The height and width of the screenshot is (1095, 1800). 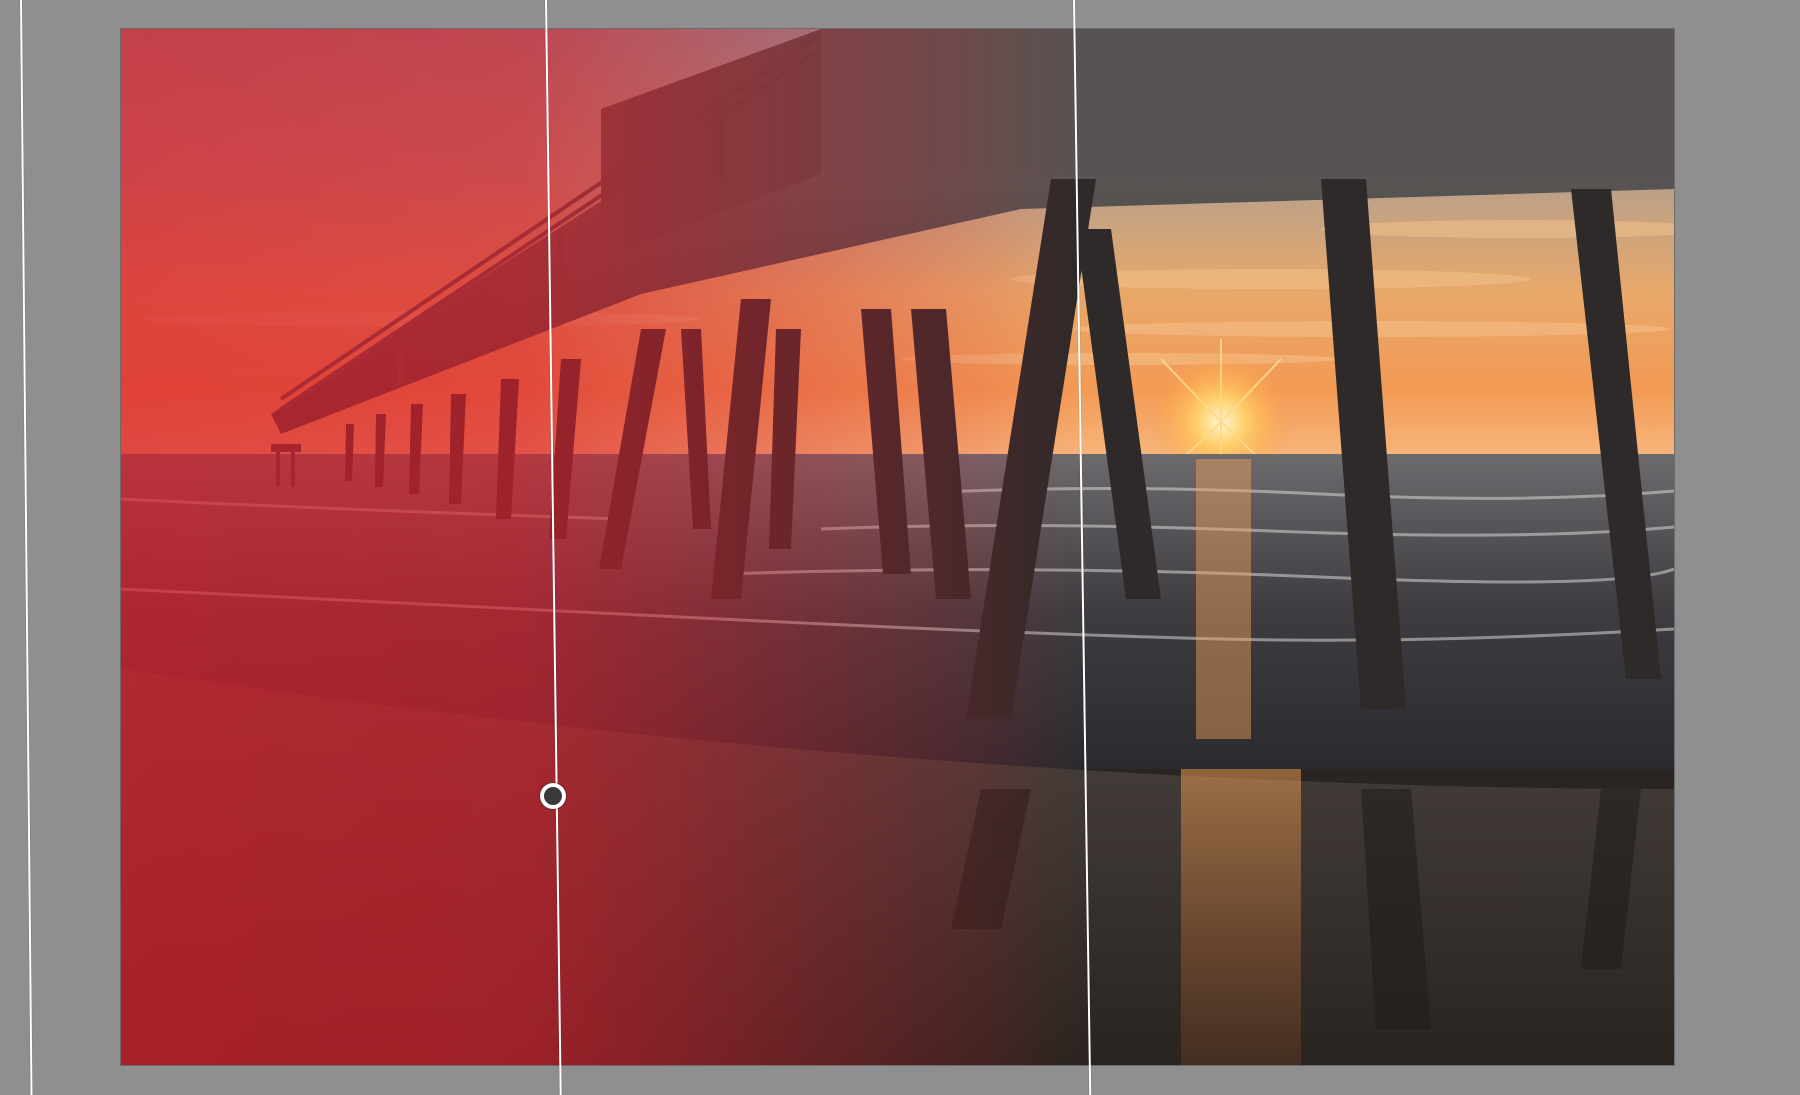 I want to click on mask-pin-core, so click(x=553, y=796).